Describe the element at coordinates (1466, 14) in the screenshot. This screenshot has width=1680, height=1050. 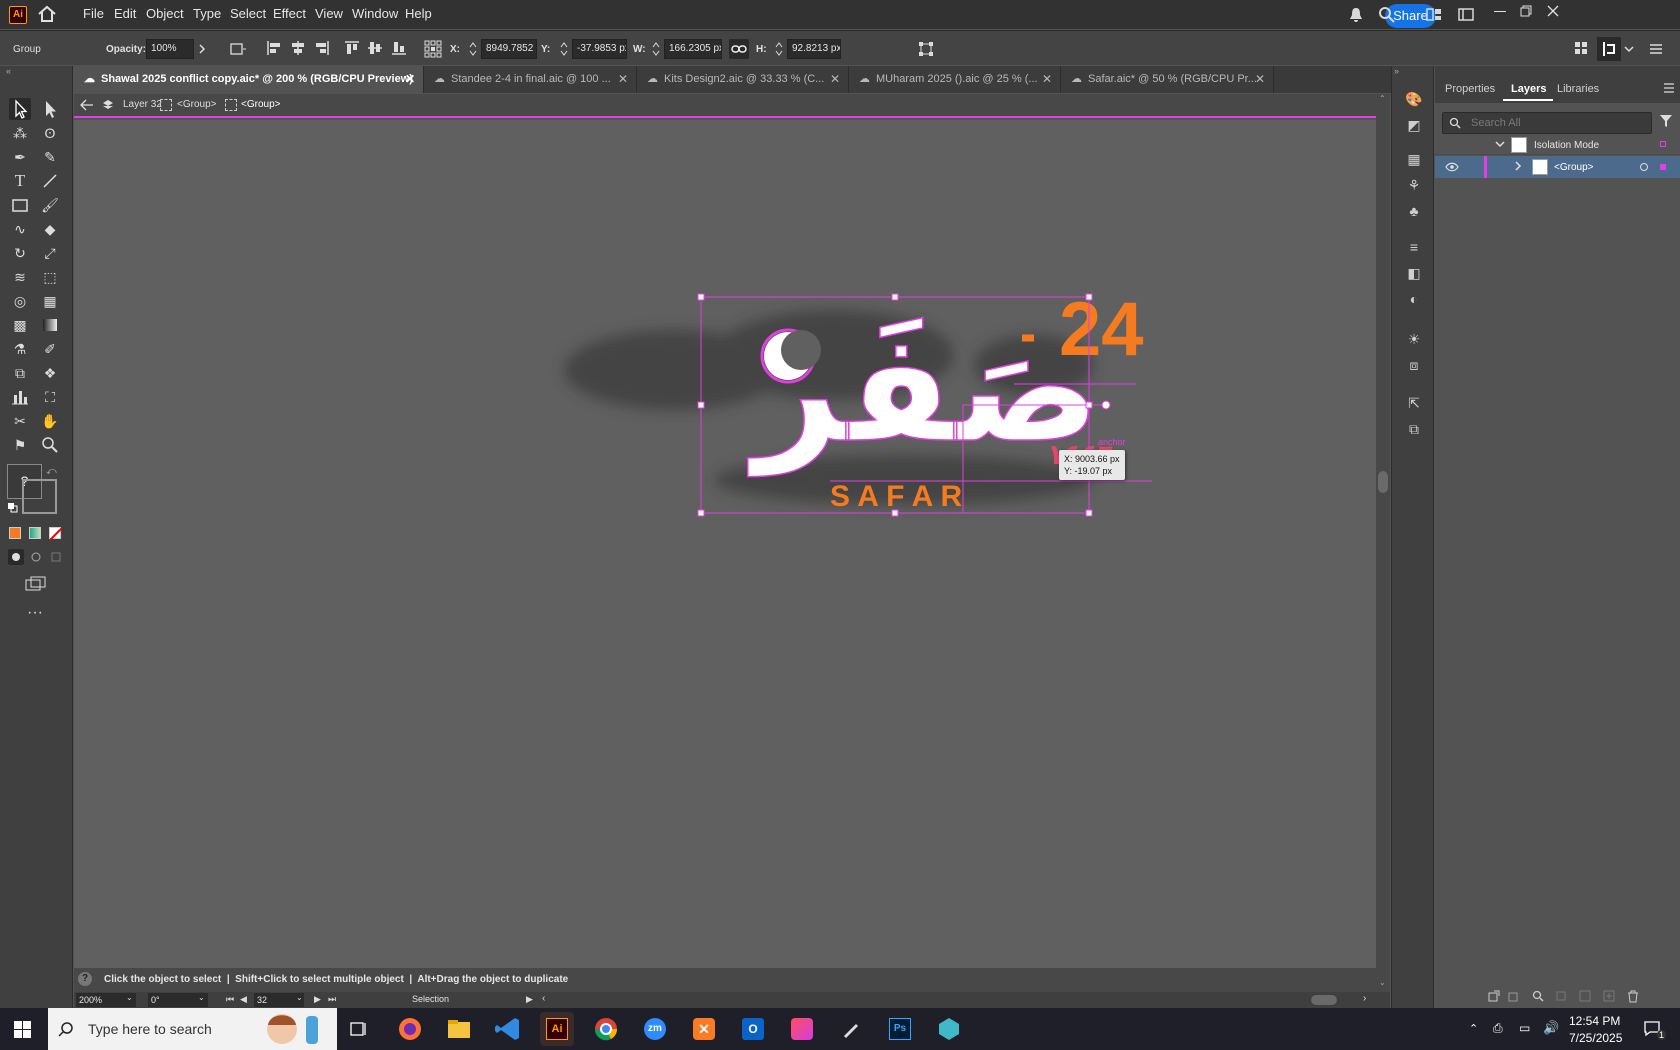
I see `workspace-icon` at that location.